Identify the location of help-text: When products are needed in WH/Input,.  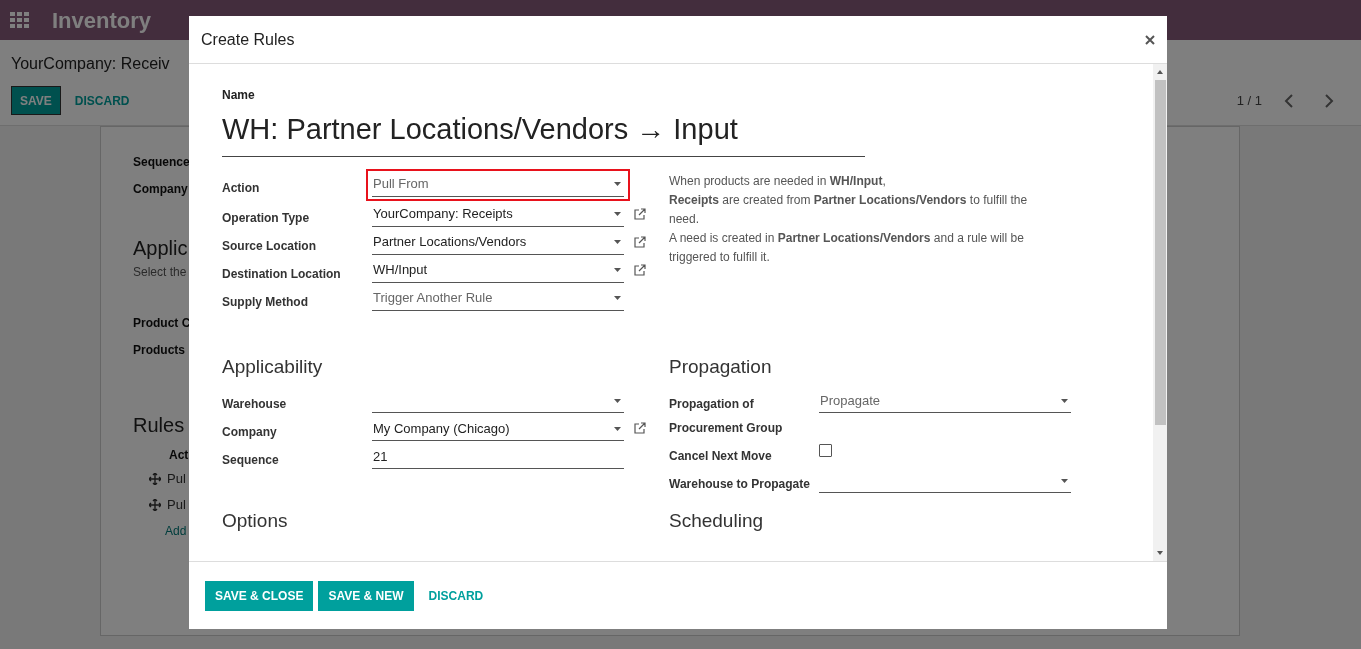
(778, 181).